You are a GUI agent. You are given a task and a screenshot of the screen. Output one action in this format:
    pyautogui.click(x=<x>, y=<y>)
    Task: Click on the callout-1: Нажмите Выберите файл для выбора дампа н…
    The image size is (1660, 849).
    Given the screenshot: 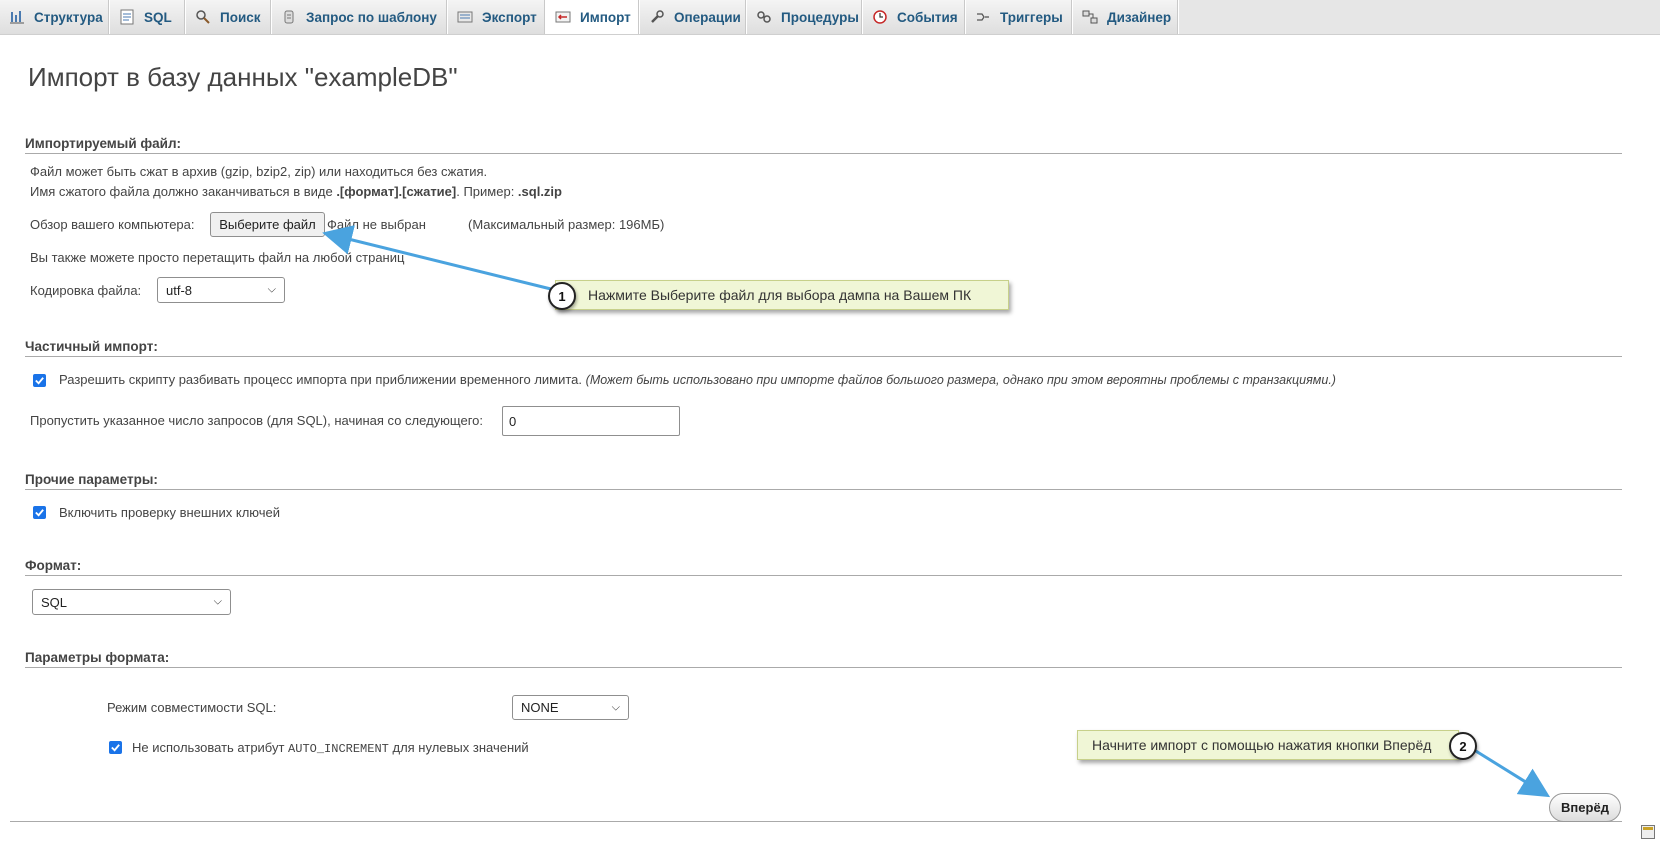 What is the action you would take?
    pyautogui.click(x=782, y=295)
    